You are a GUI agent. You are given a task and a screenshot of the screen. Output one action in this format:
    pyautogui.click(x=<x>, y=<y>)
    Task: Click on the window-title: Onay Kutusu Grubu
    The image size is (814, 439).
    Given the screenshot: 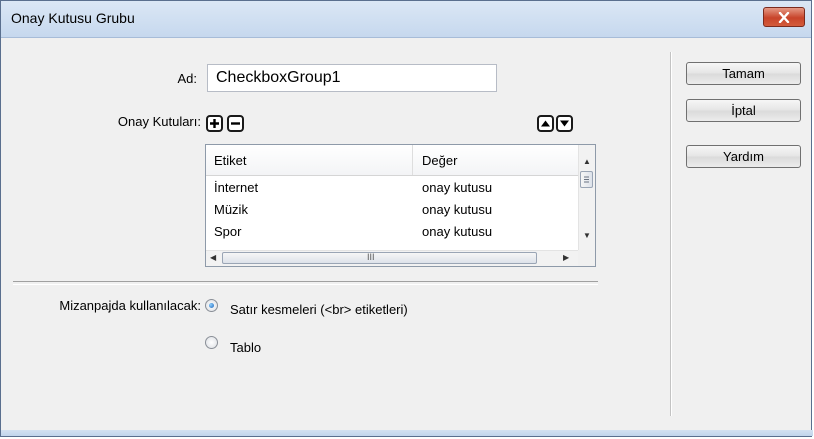 What is the action you would take?
    pyautogui.click(x=73, y=18)
    